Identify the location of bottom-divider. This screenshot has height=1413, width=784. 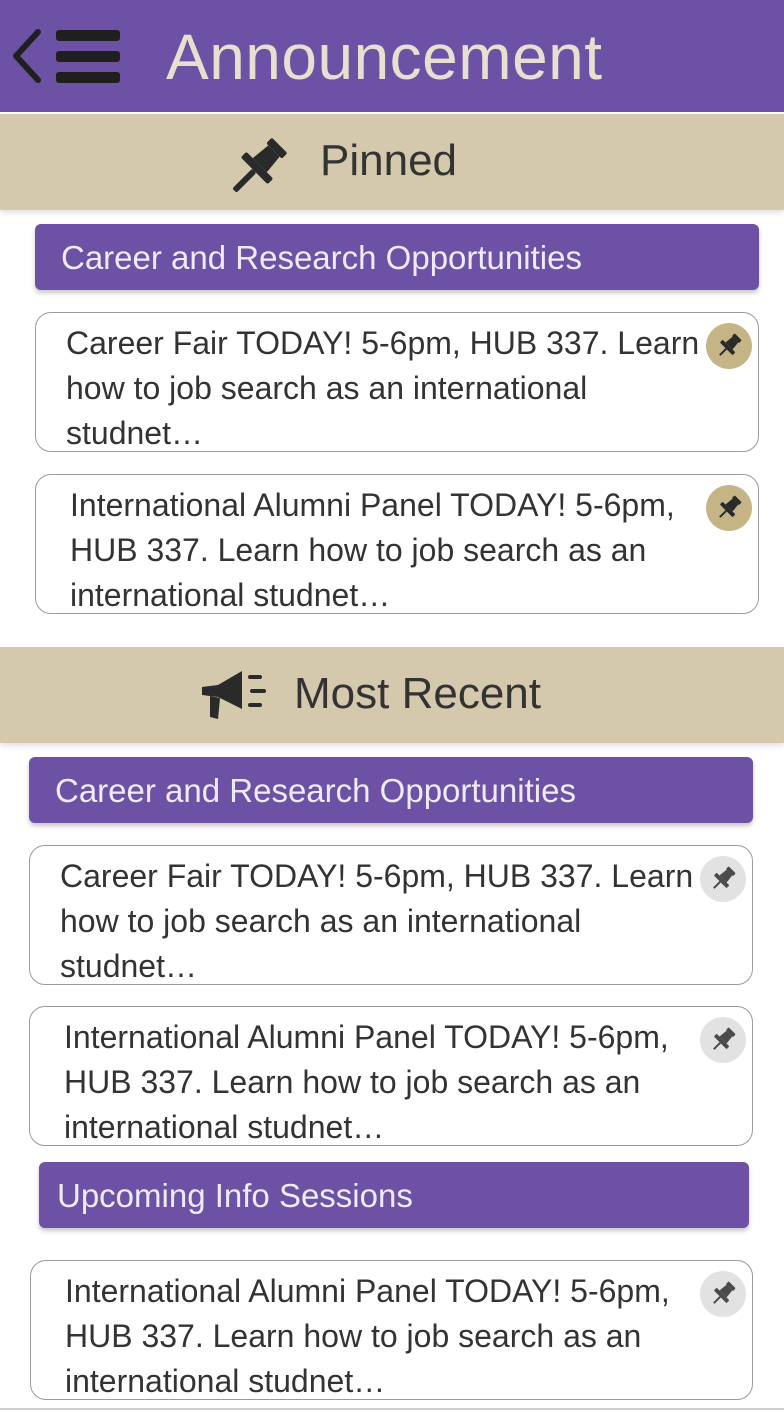
(392, 1409).